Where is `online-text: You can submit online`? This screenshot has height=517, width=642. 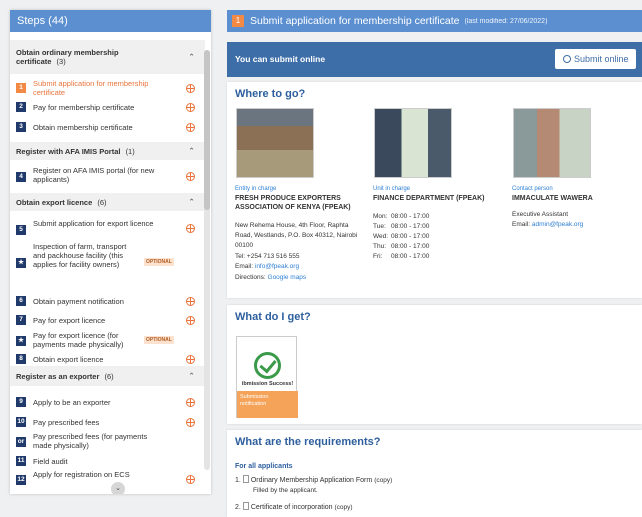 online-text: You can submit online is located at coordinates (280, 59).